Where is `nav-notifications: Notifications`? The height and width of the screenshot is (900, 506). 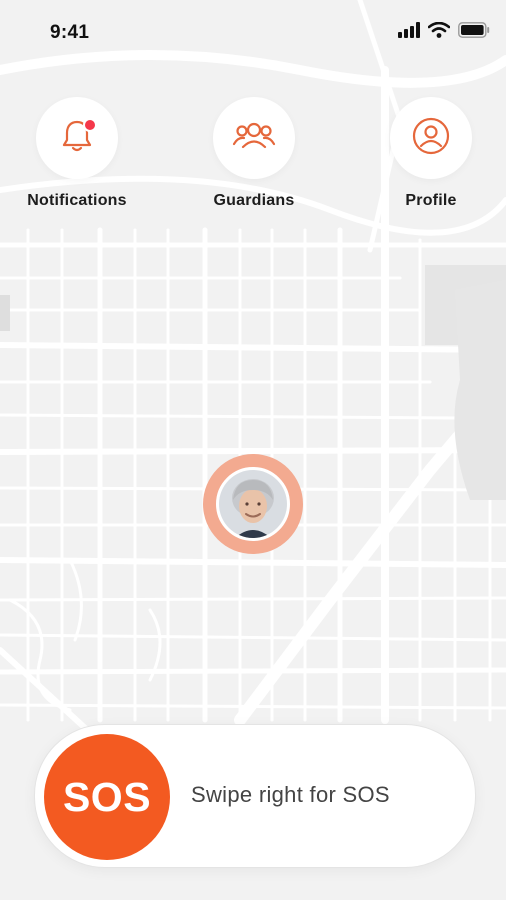 nav-notifications: Notifications is located at coordinates (77, 153).